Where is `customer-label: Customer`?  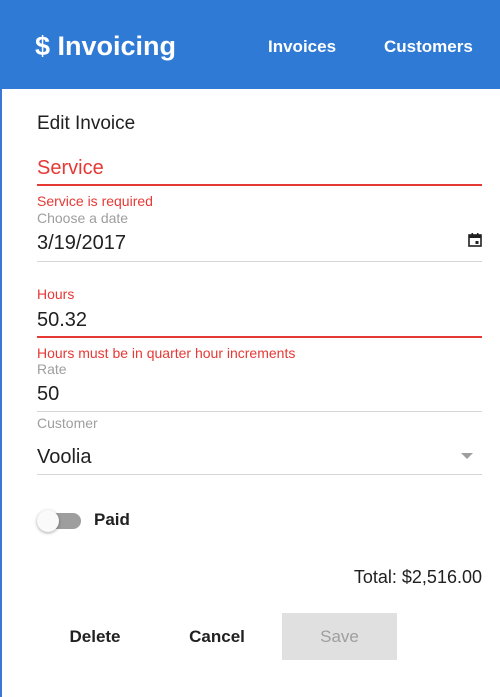 customer-label: Customer is located at coordinates (67, 423).